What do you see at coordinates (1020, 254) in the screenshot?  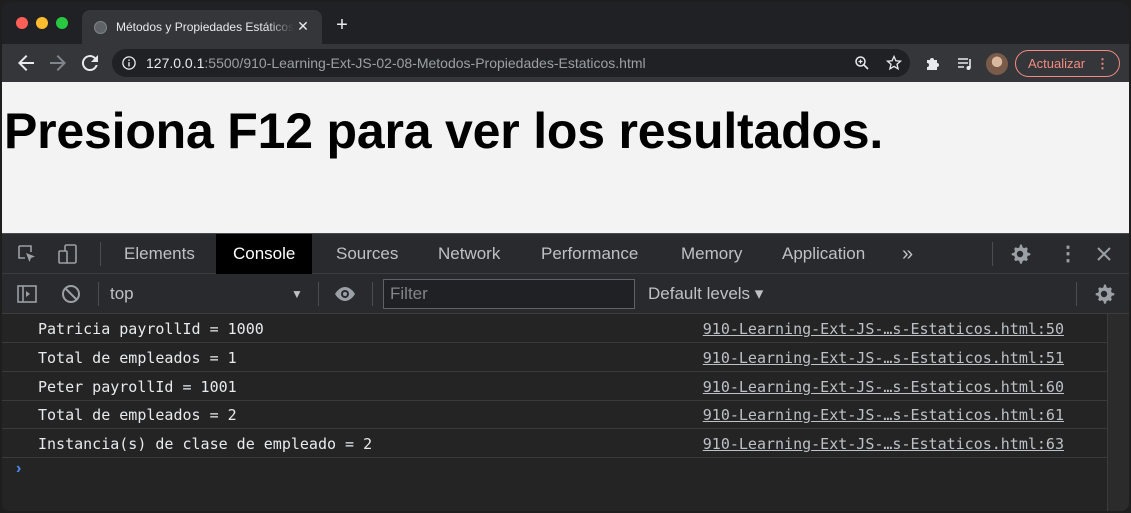 I see `settings-gear-icon` at bounding box center [1020, 254].